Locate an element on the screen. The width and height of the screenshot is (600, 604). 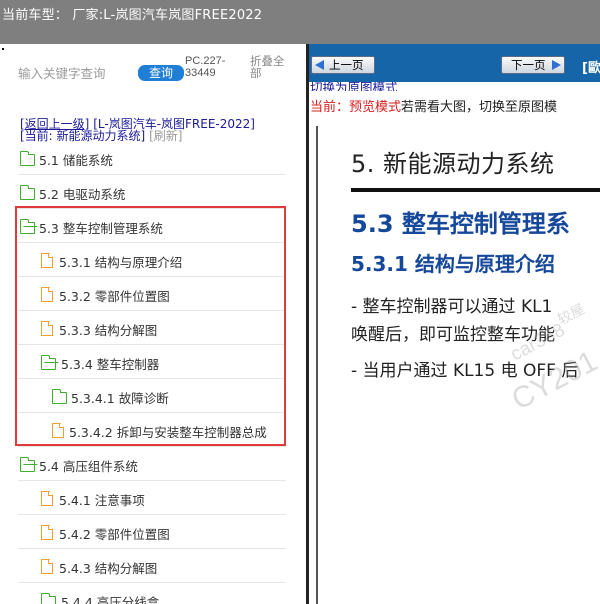
window-title: 当前车型： 厂家:L-岚图汽车岚图FREE2022 is located at coordinates (132, 15).